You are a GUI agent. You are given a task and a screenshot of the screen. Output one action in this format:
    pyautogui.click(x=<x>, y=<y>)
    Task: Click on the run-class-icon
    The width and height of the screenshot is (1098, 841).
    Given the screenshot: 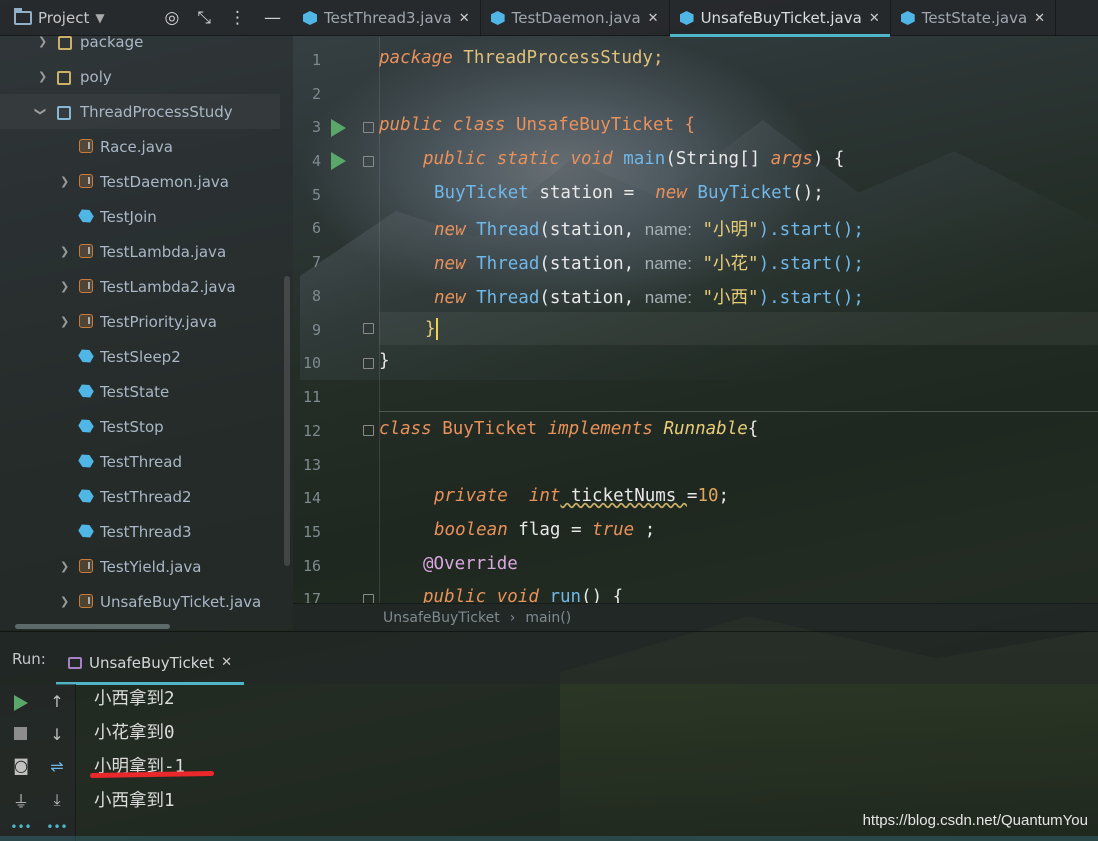 What is the action you would take?
    pyautogui.click(x=338, y=128)
    